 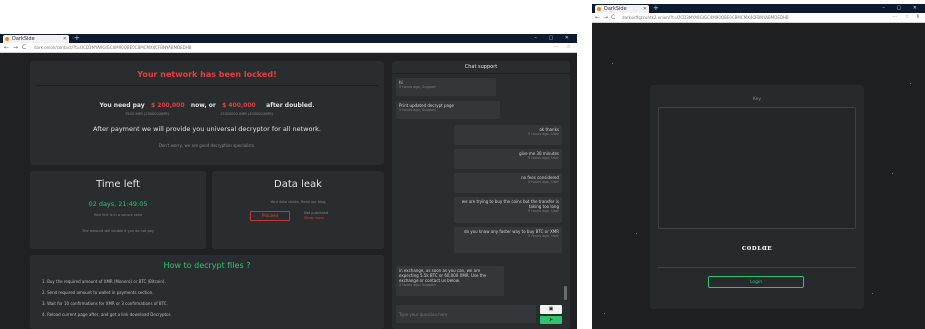 I want to click on show-more-link: Show more, so click(x=314, y=218).